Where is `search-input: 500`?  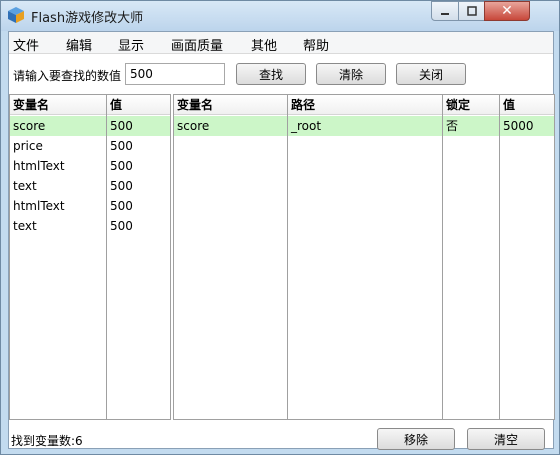
search-input: 500 is located at coordinates (175, 74).